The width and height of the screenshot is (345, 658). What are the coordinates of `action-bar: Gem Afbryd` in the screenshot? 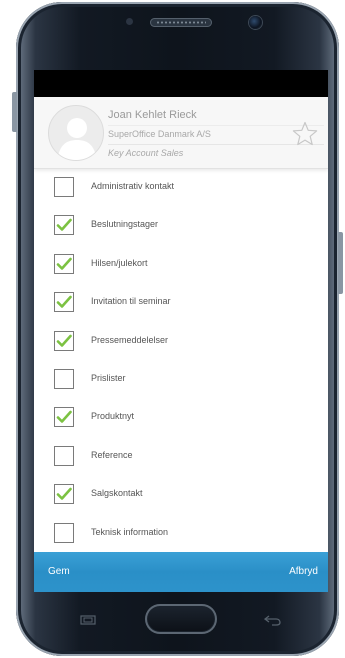 It's located at (181, 572).